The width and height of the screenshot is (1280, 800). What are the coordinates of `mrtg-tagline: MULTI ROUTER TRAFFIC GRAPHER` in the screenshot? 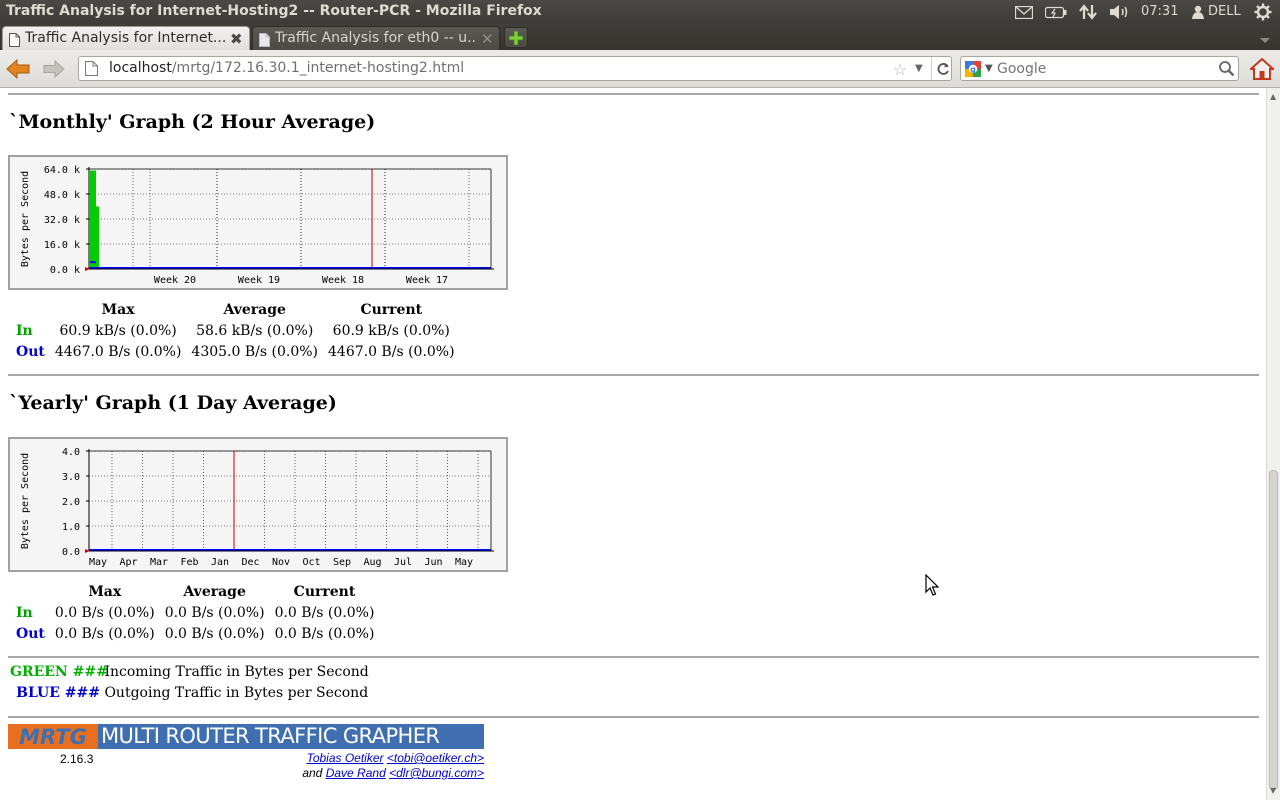 It's located at (270, 736).